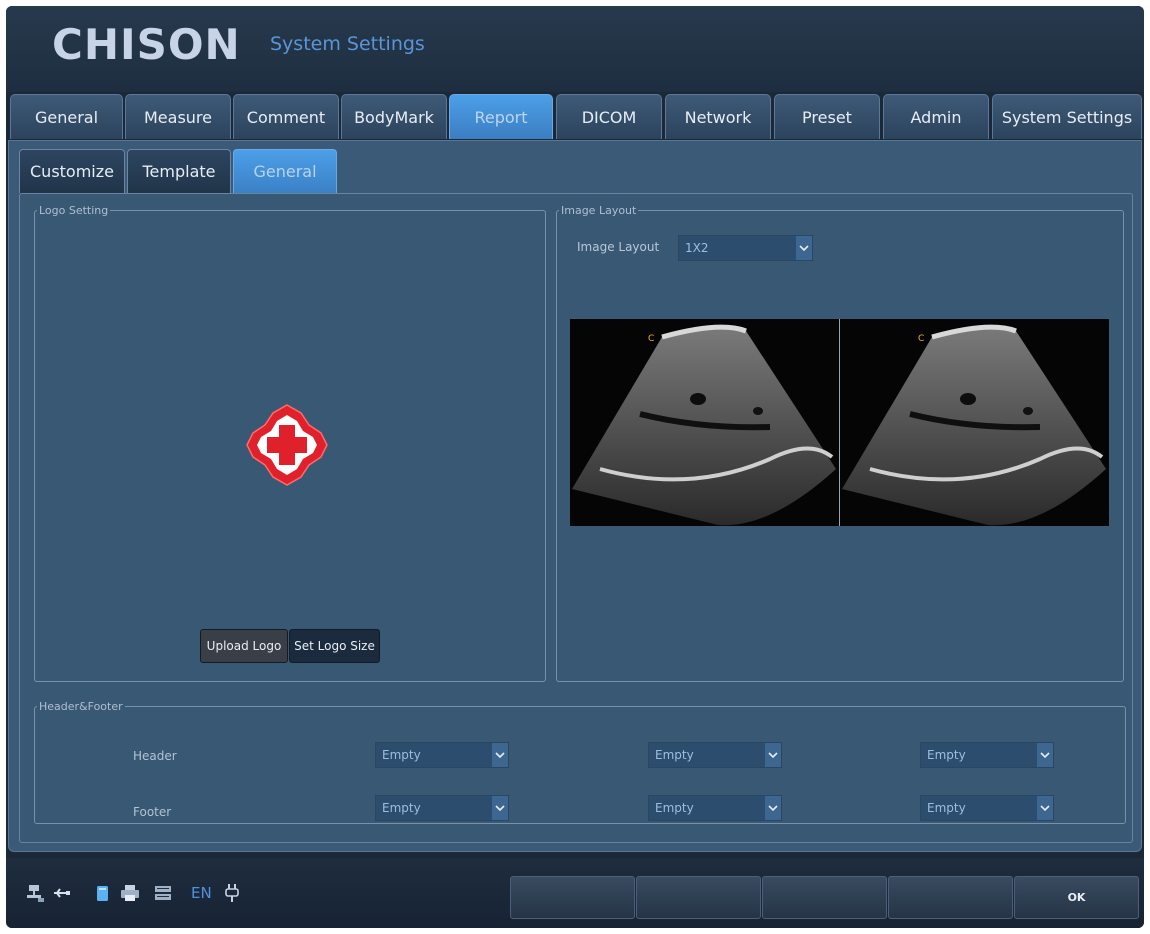  Describe the element at coordinates (827, 116) in the screenshot. I see `tab-preset: Preset` at that location.